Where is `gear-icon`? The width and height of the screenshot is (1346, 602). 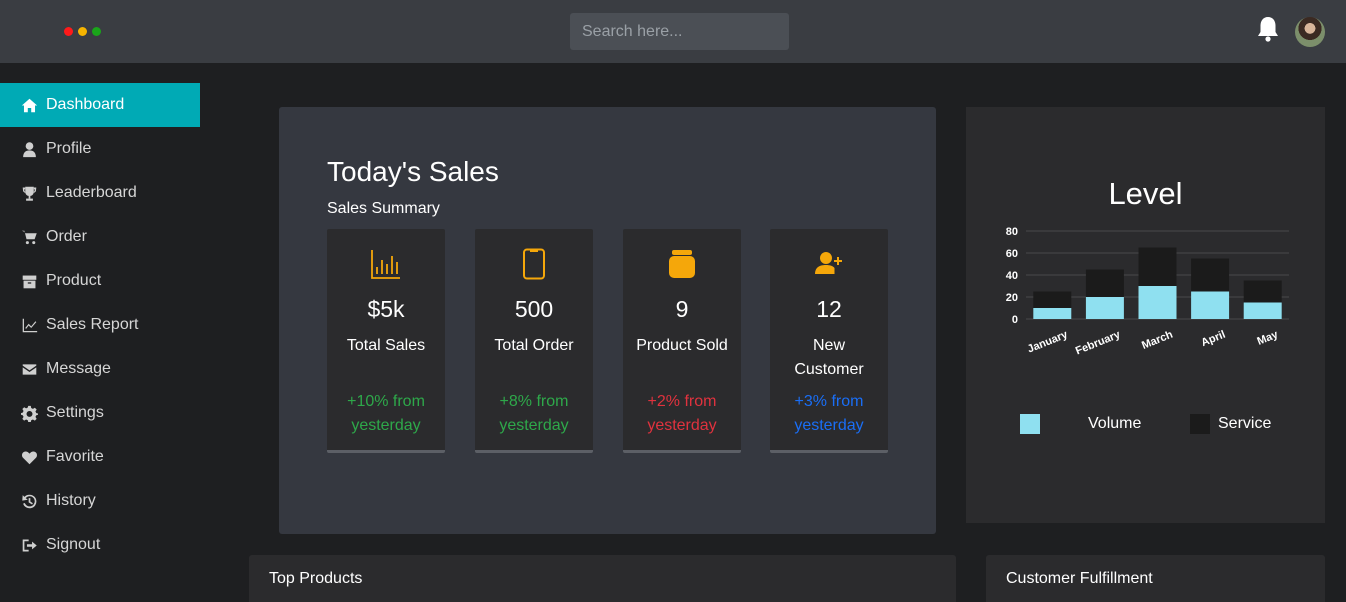
gear-icon is located at coordinates (29, 413).